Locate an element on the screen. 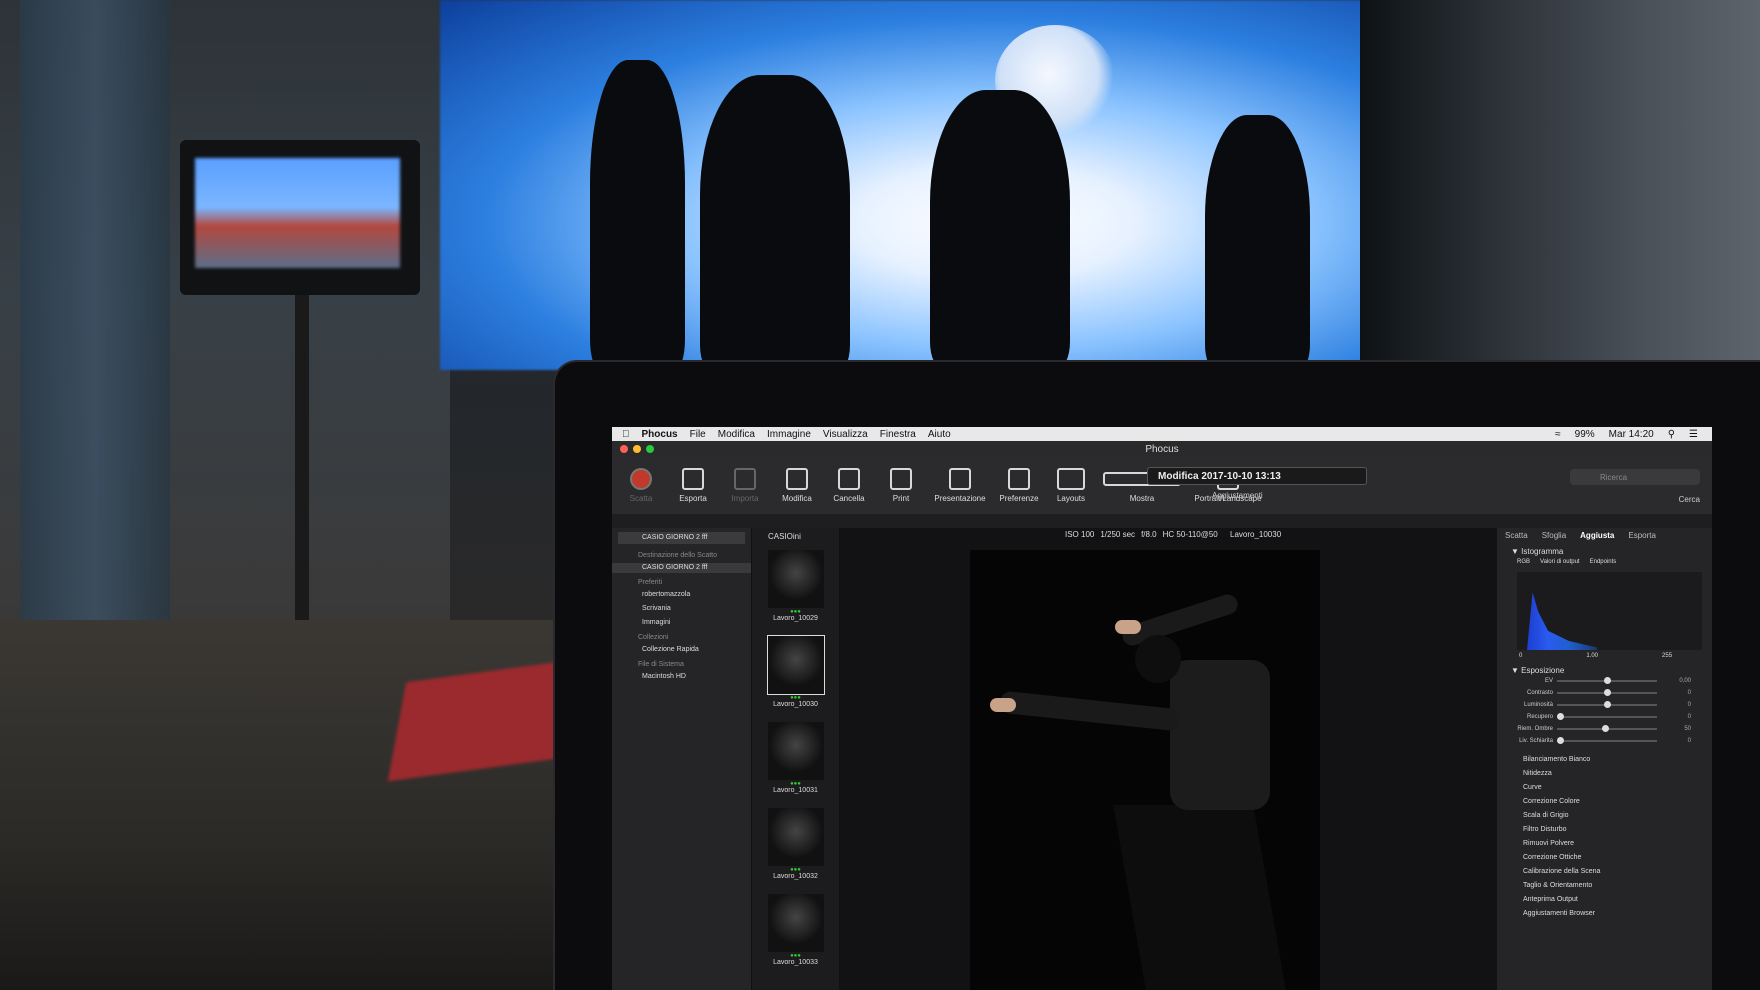 This screenshot has height=990, width=1760. clock: Mar 14:20 is located at coordinates (1631, 434).